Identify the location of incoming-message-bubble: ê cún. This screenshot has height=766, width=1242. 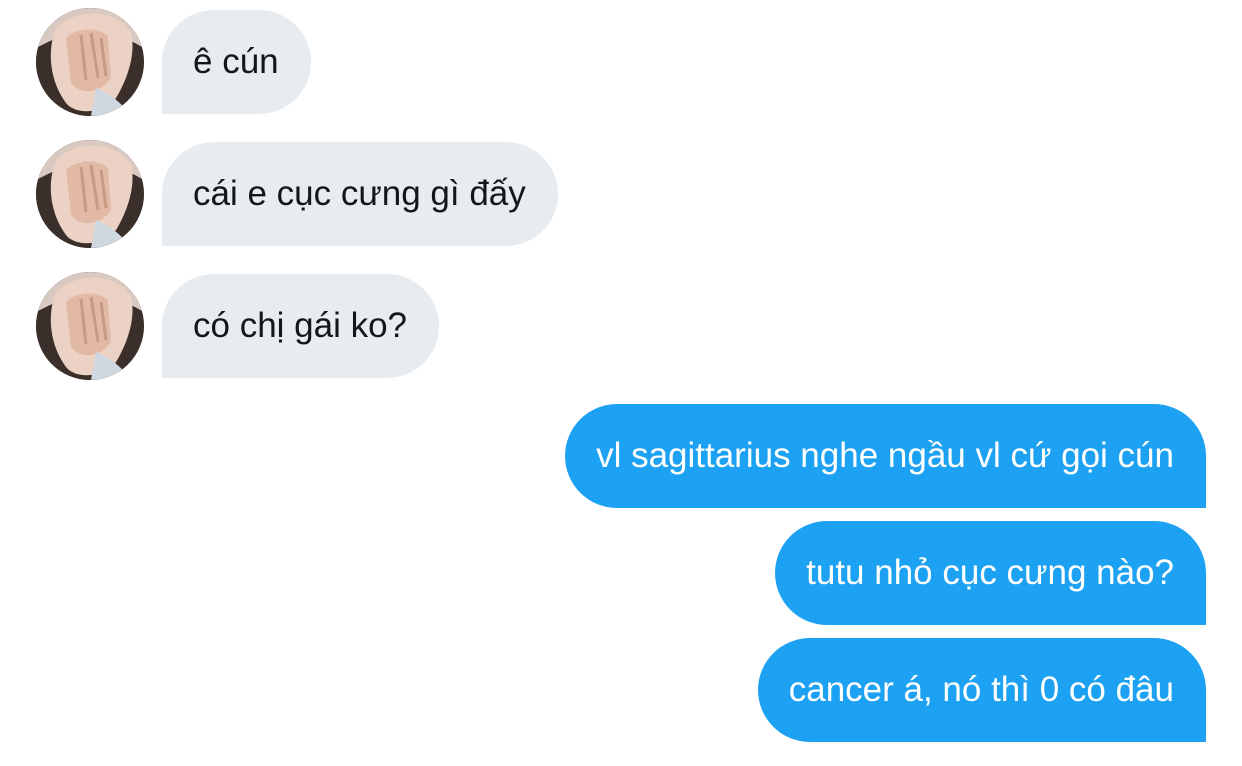
(236, 62).